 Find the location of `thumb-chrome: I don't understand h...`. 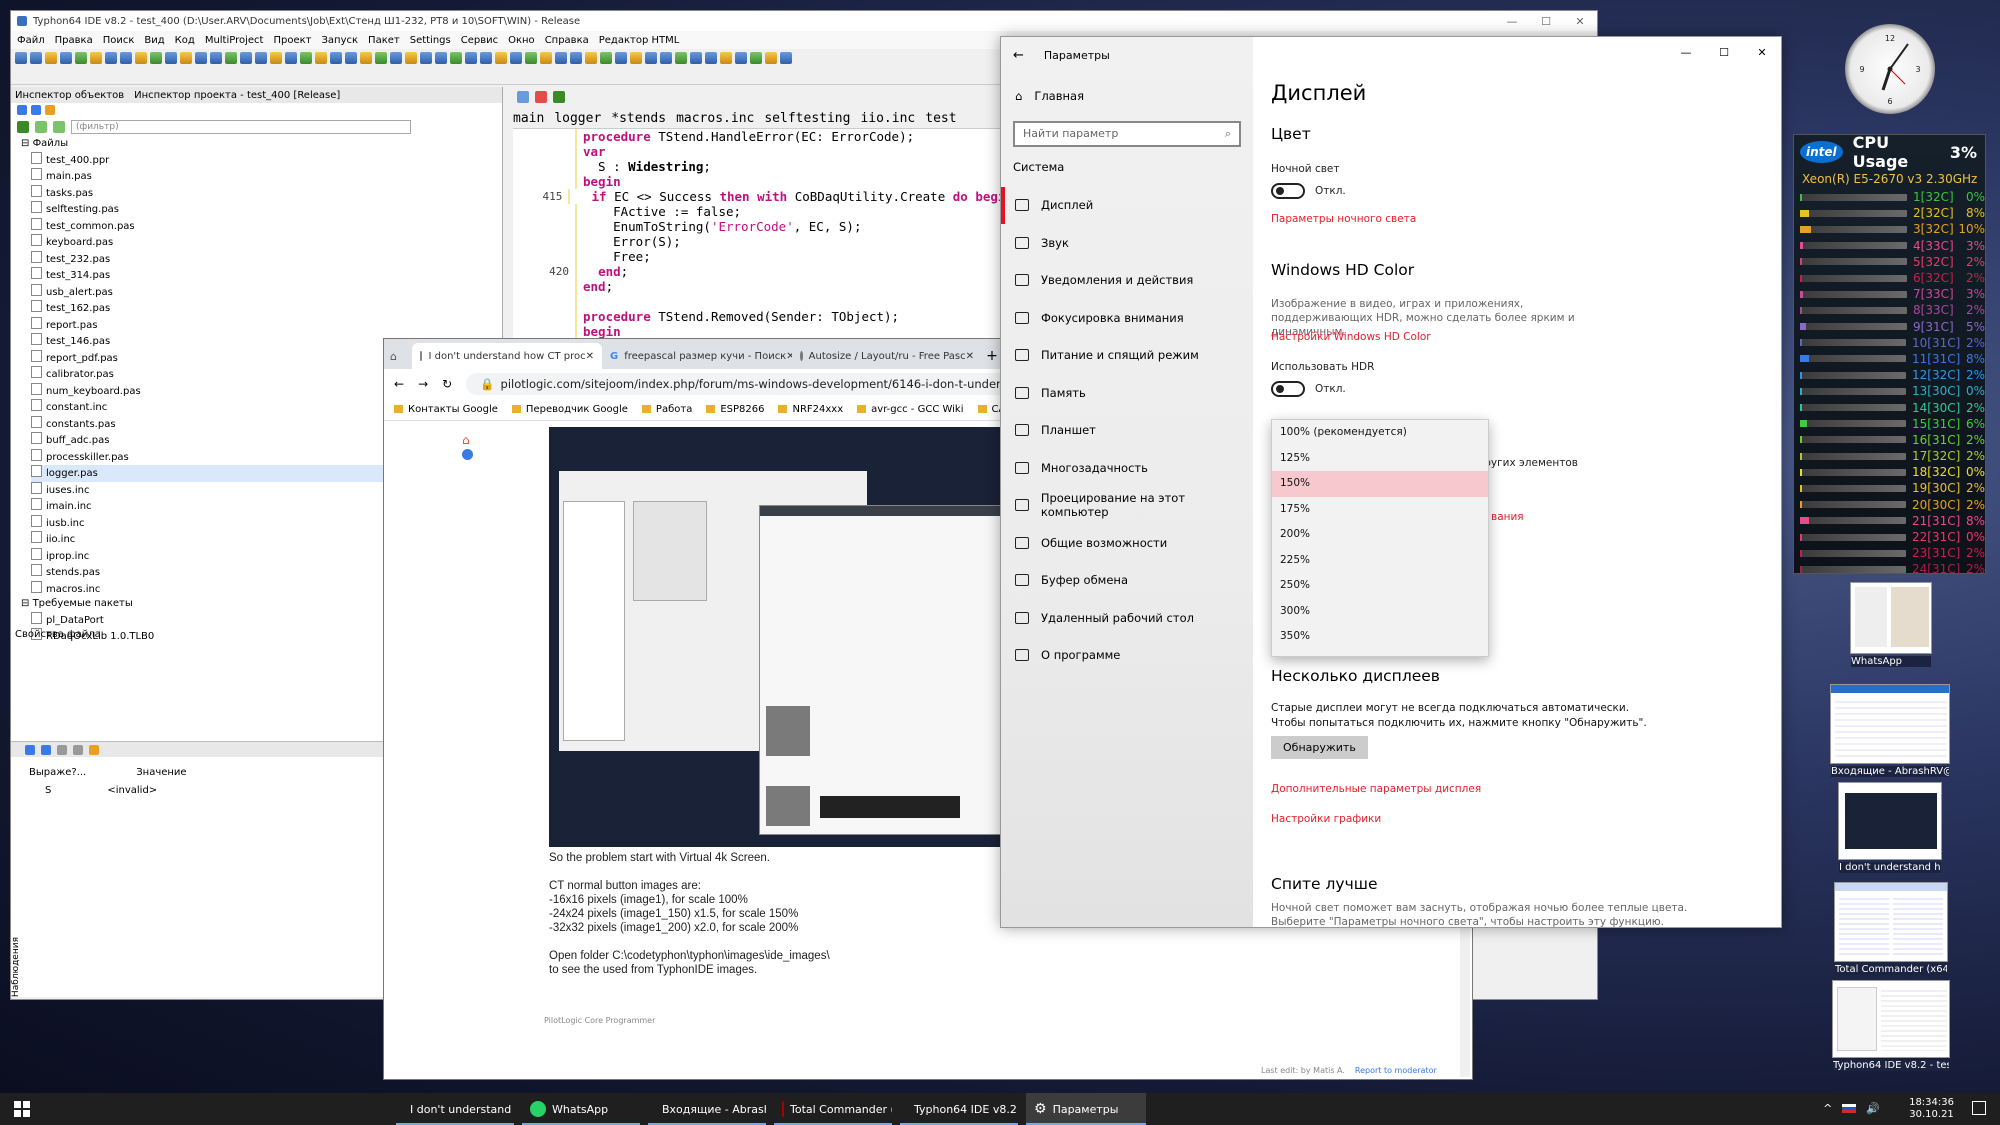

thumb-chrome: I don't understand h... is located at coordinates (1890, 827).